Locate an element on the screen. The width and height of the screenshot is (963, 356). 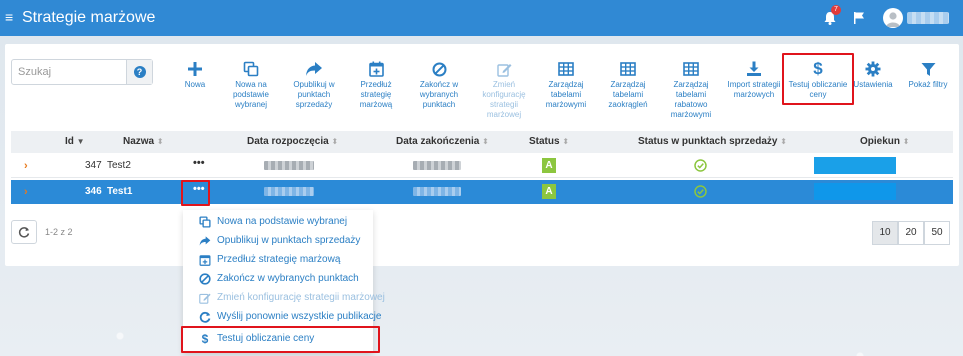
toolbar-label: Nowa is located at coordinates (195, 84).